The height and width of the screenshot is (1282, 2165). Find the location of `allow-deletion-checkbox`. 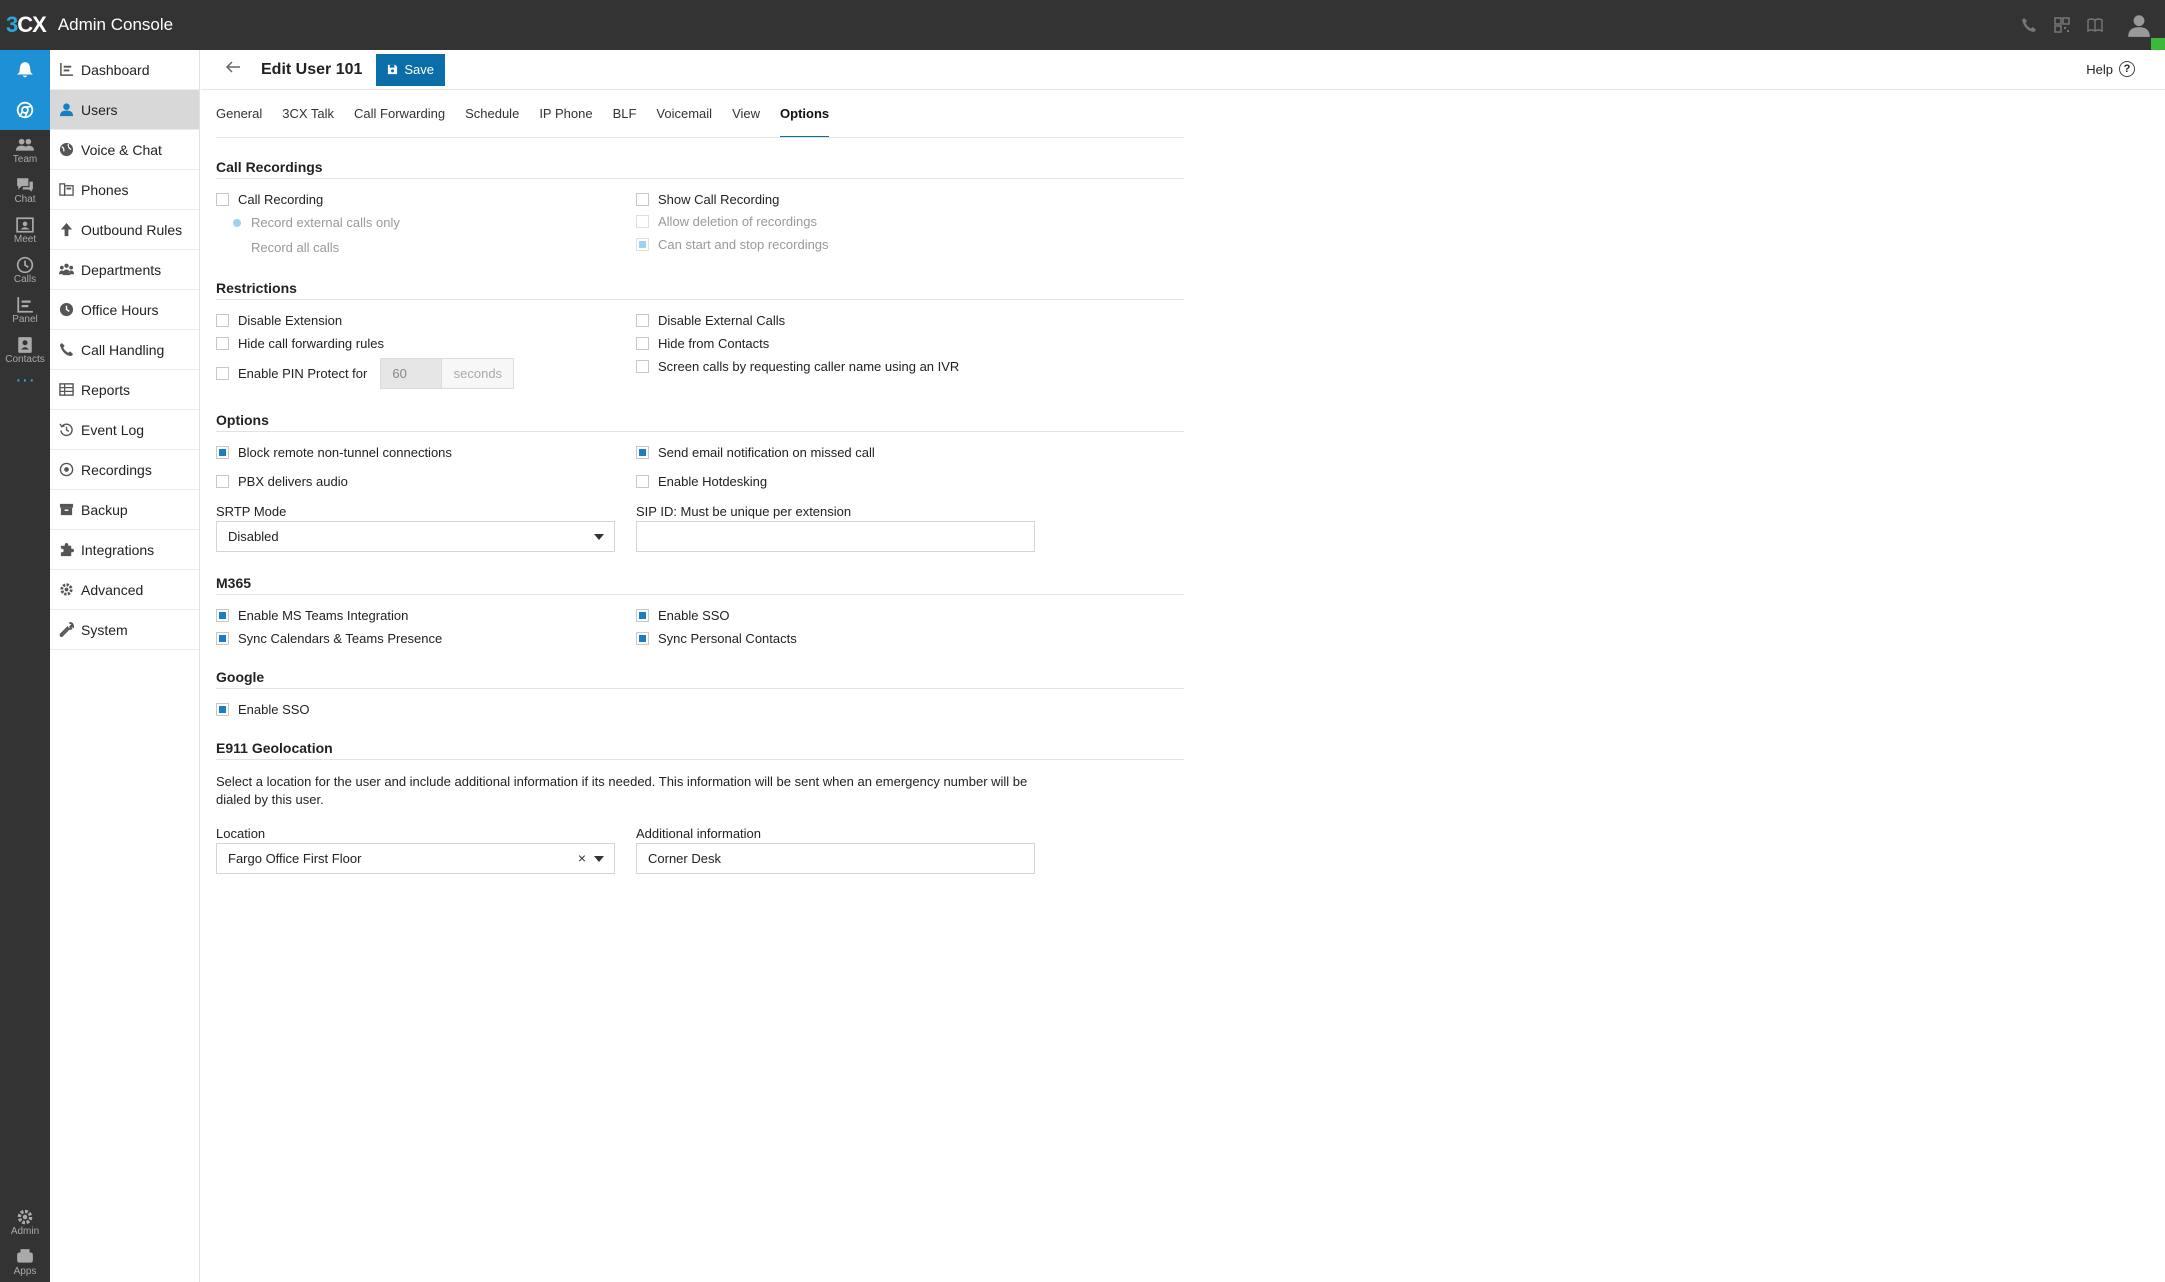

allow-deletion-checkbox is located at coordinates (642, 221).